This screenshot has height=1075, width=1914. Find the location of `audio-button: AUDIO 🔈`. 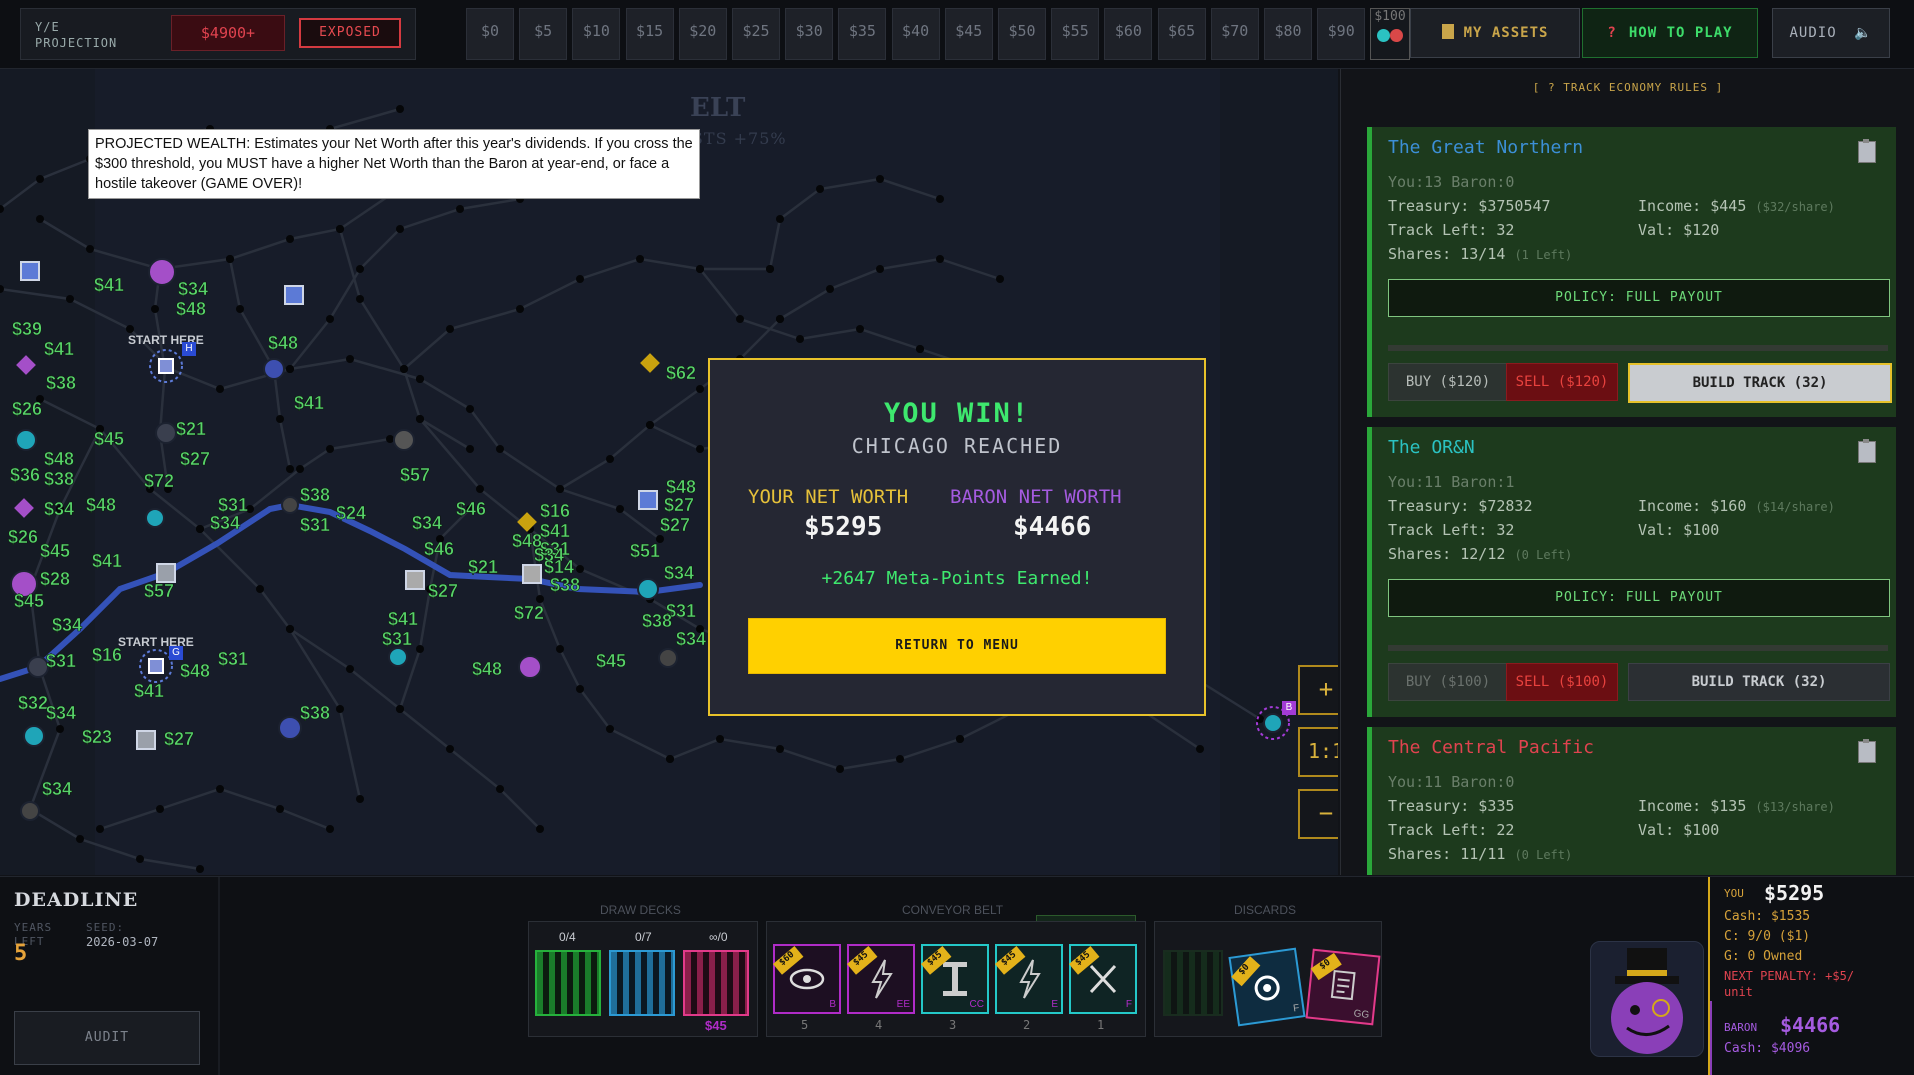

audio-button: AUDIO 🔈 is located at coordinates (1831, 33).